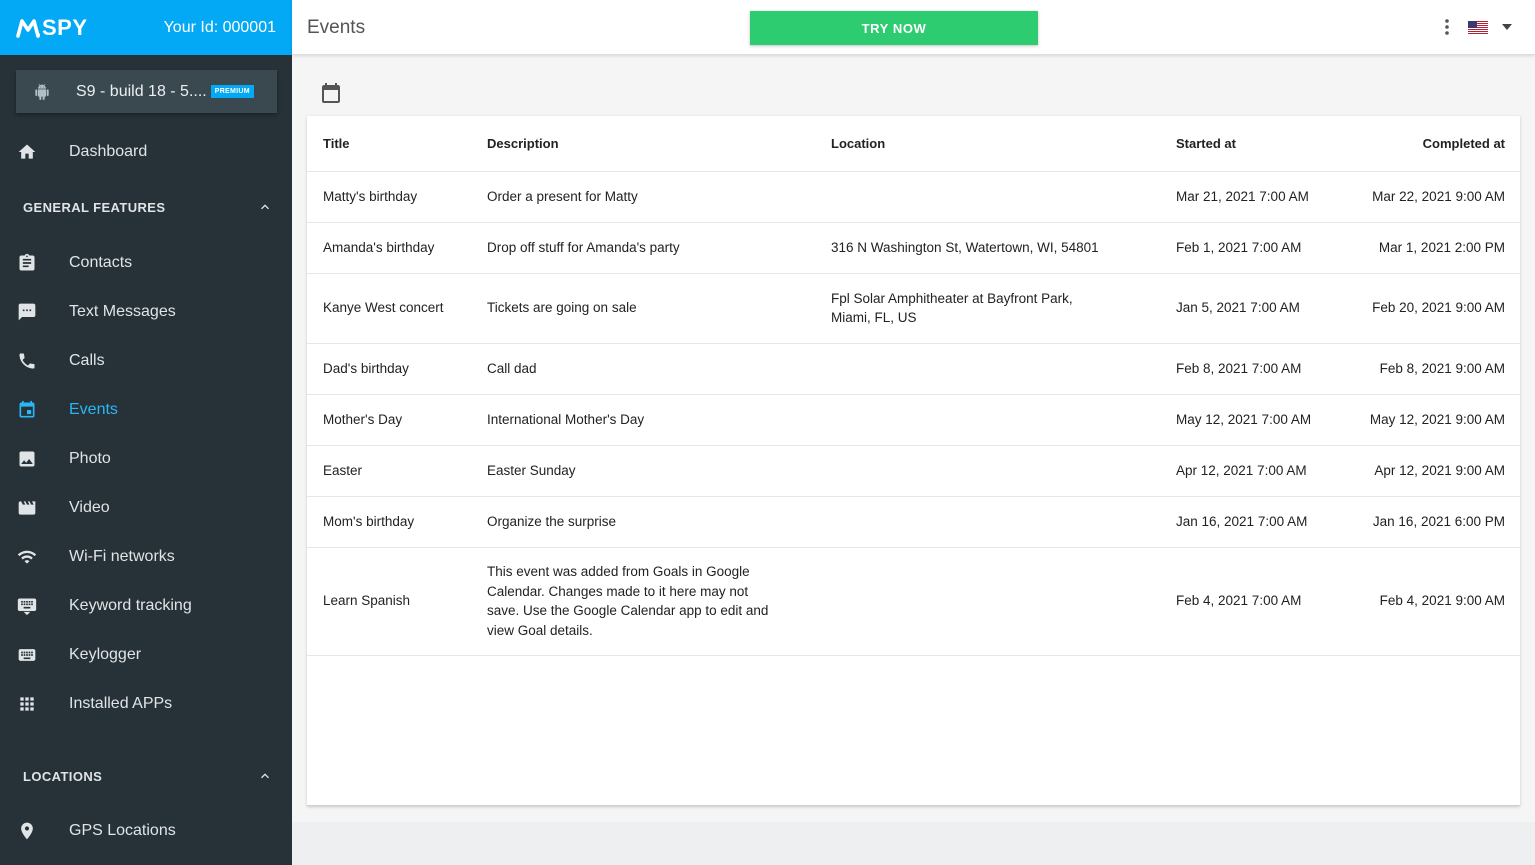  I want to click on section-label: LOCATIONS, so click(63, 776).